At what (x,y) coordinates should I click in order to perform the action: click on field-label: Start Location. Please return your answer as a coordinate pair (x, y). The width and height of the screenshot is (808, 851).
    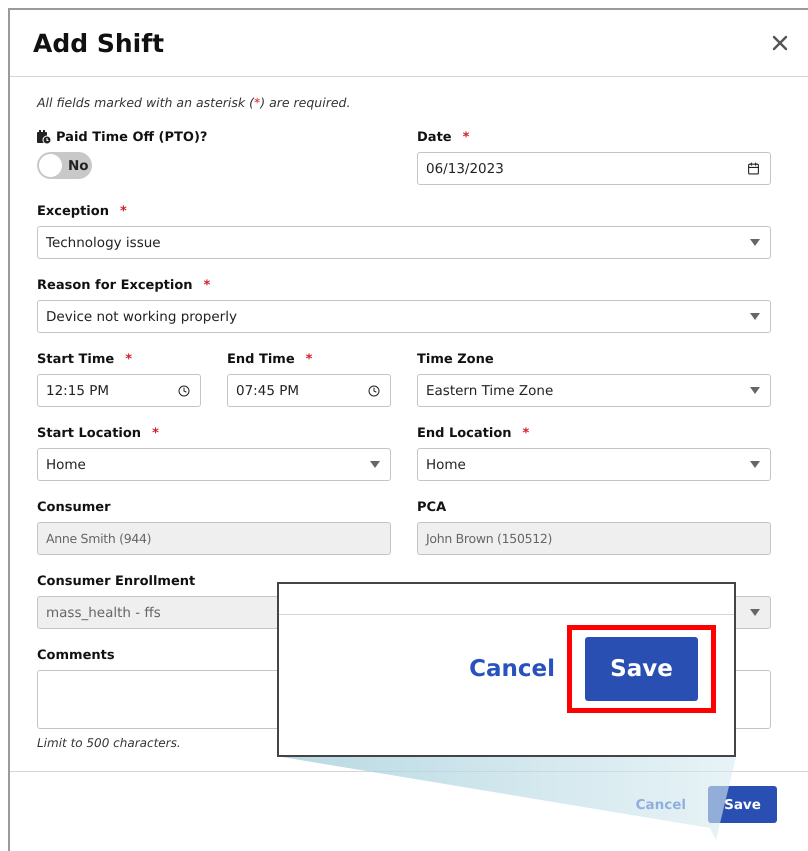
    Looking at the image, I should click on (89, 433).